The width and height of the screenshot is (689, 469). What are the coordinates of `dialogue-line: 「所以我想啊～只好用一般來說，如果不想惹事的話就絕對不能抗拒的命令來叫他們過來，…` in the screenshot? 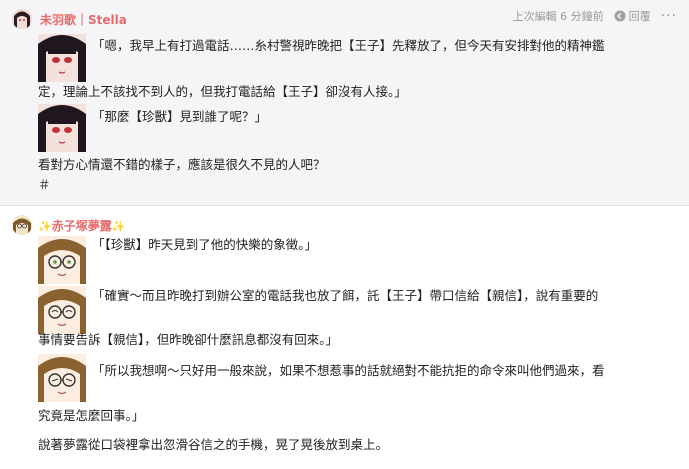 It's located at (348, 370).